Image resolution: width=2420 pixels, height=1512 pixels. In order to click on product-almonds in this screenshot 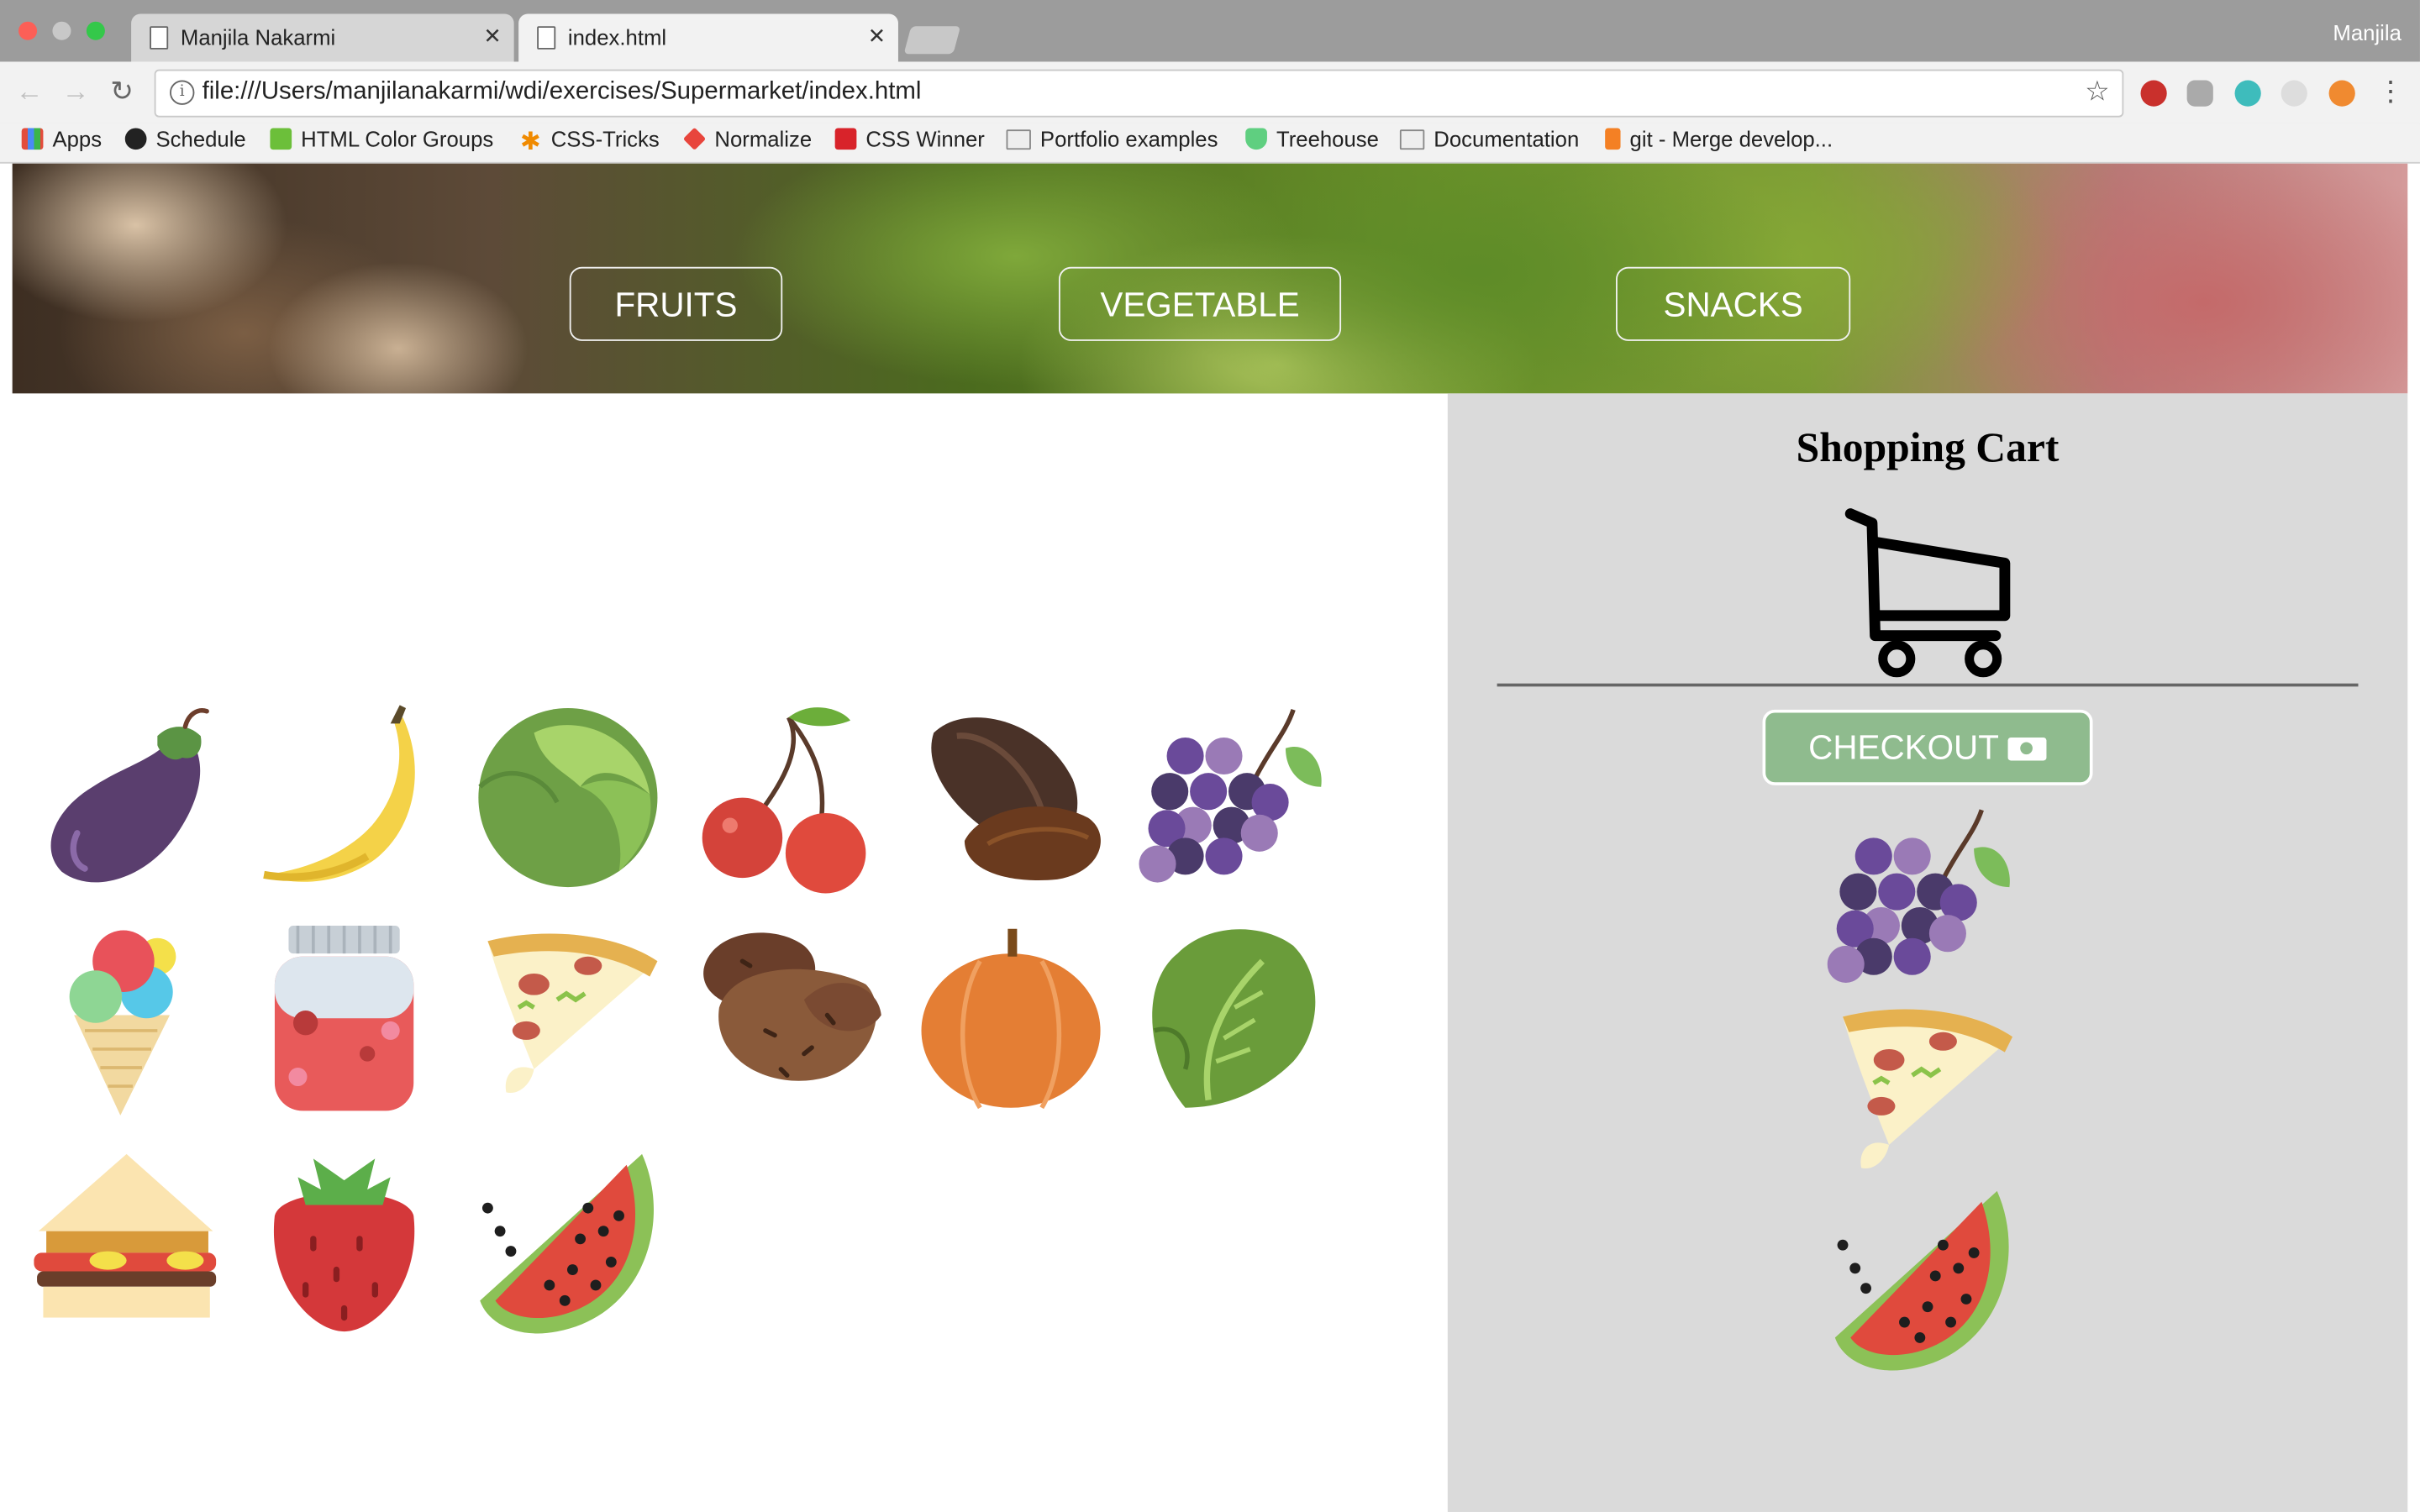, I will do `click(1015, 798)`.